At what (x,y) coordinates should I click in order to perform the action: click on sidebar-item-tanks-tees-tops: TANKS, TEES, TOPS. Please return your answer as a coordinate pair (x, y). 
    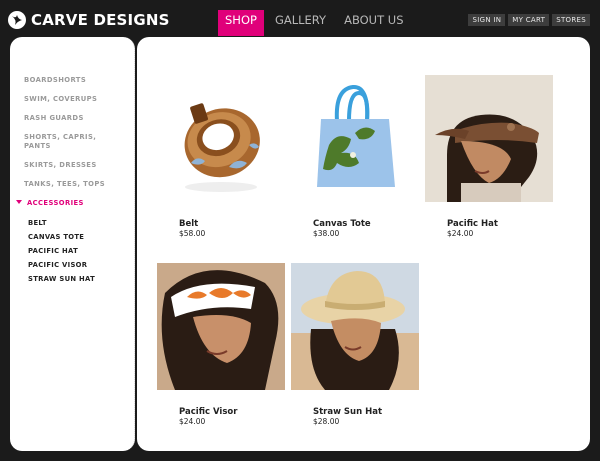
    Looking at the image, I should click on (74, 184).